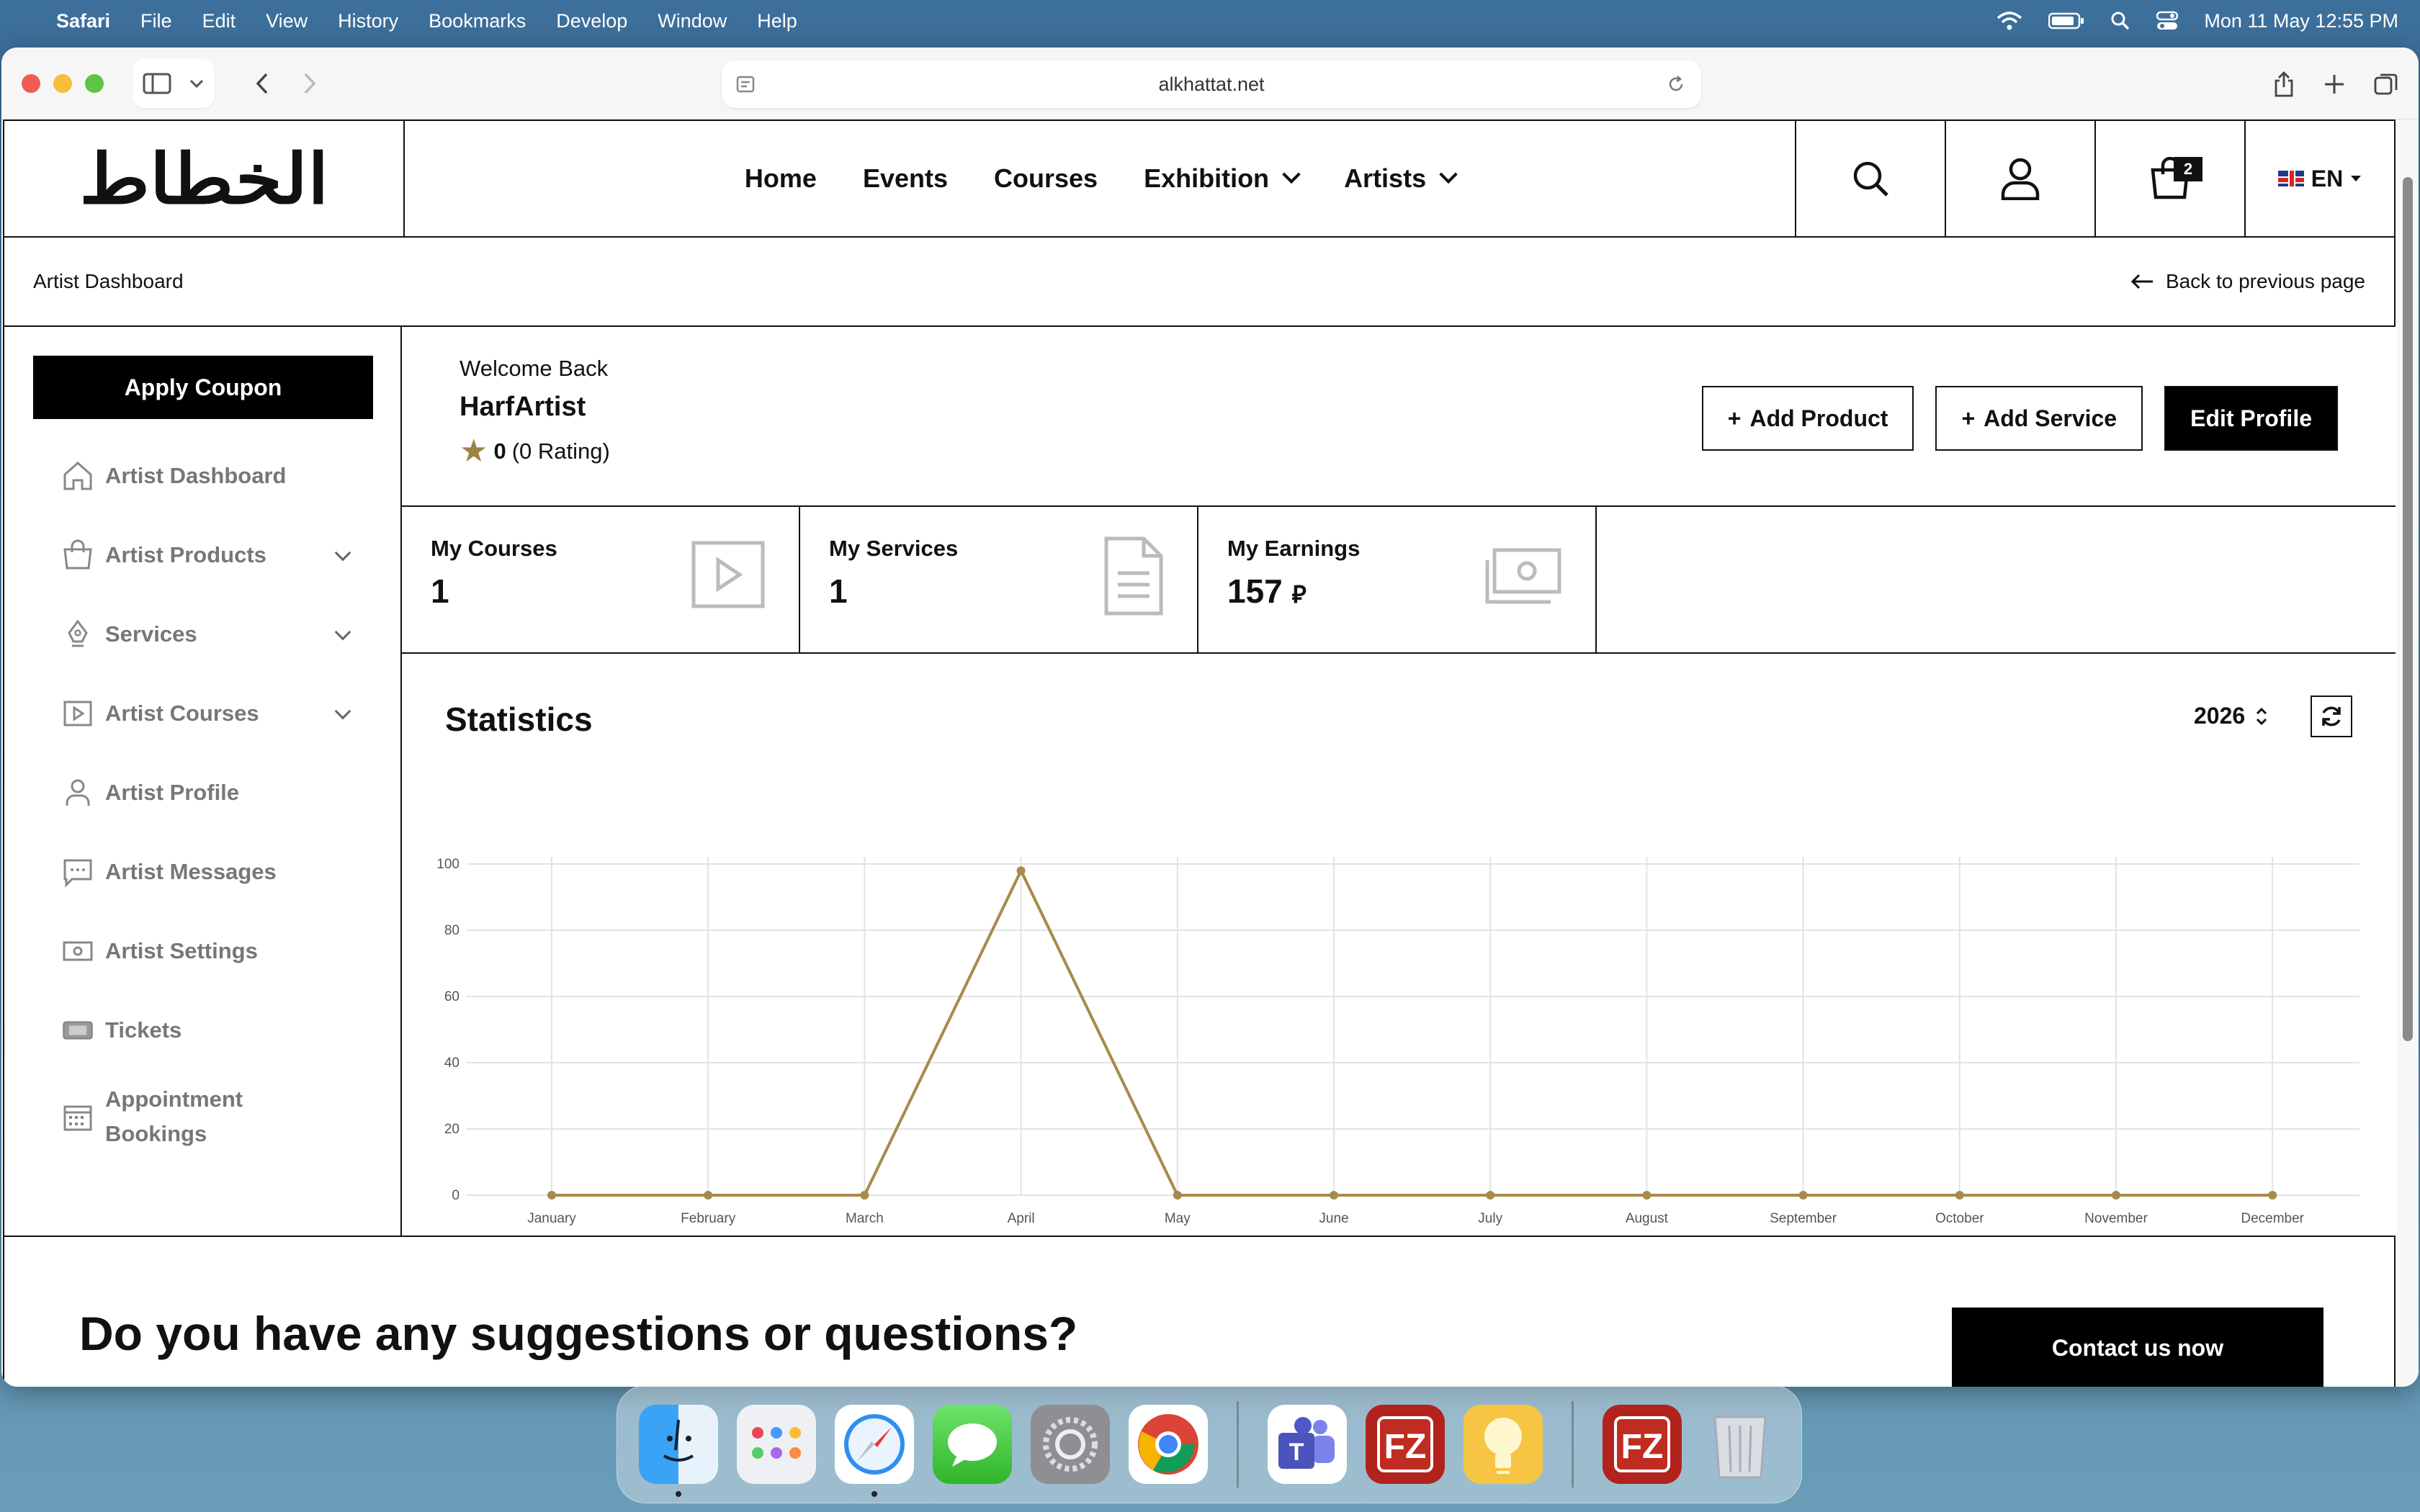  Describe the element at coordinates (181, 950) in the screenshot. I see `sidebar-item-label: Artist Settings` at that location.